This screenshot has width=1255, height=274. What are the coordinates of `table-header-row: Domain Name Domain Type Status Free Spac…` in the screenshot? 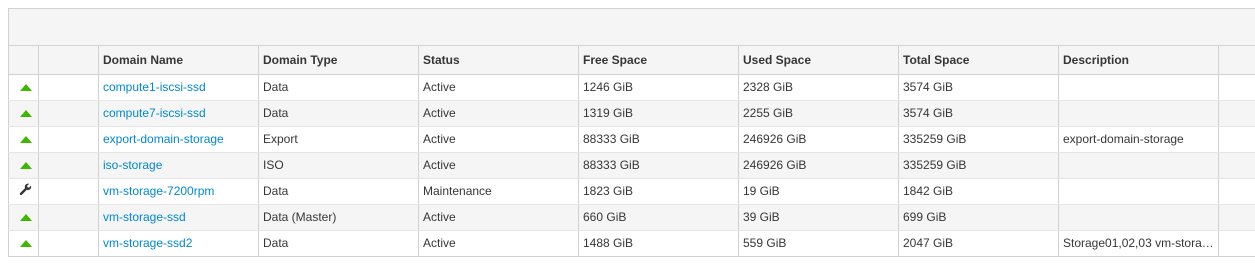 It's located at (631, 60).